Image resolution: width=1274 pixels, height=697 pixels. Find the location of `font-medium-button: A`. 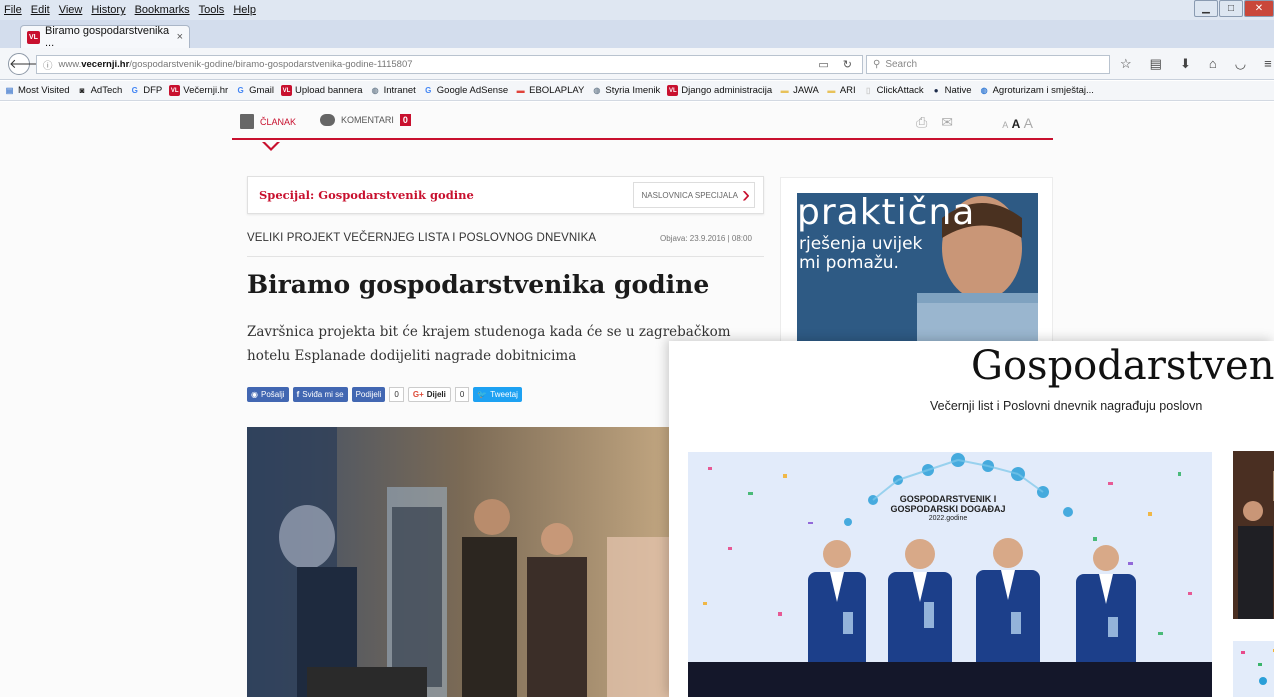

font-medium-button: A is located at coordinates (1016, 124).